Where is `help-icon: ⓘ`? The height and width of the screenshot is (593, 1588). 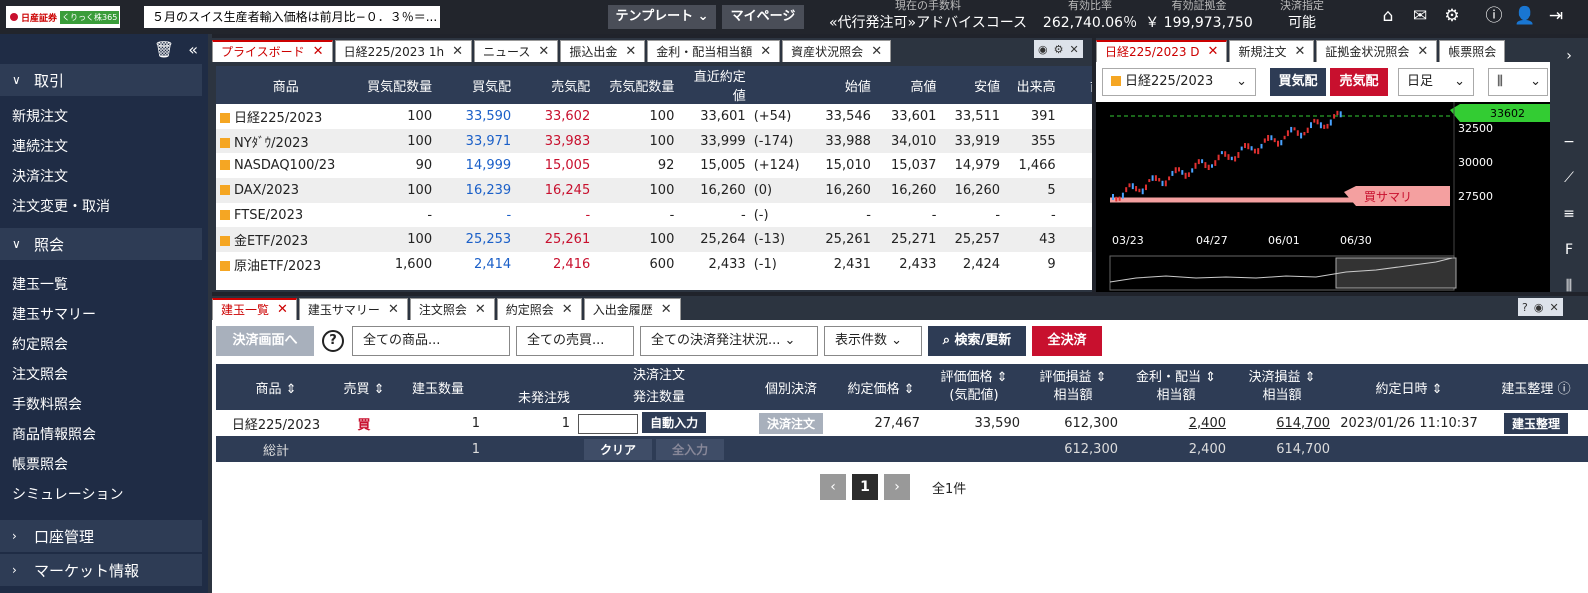
help-icon: ⓘ is located at coordinates (1494, 16).